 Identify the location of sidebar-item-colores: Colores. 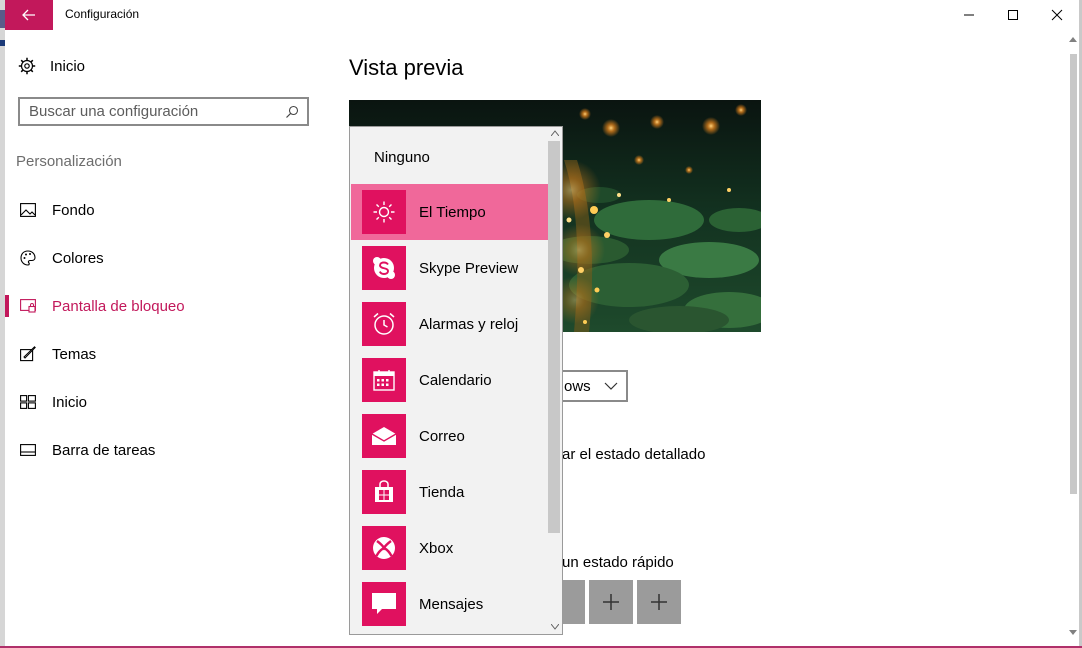
(163, 258).